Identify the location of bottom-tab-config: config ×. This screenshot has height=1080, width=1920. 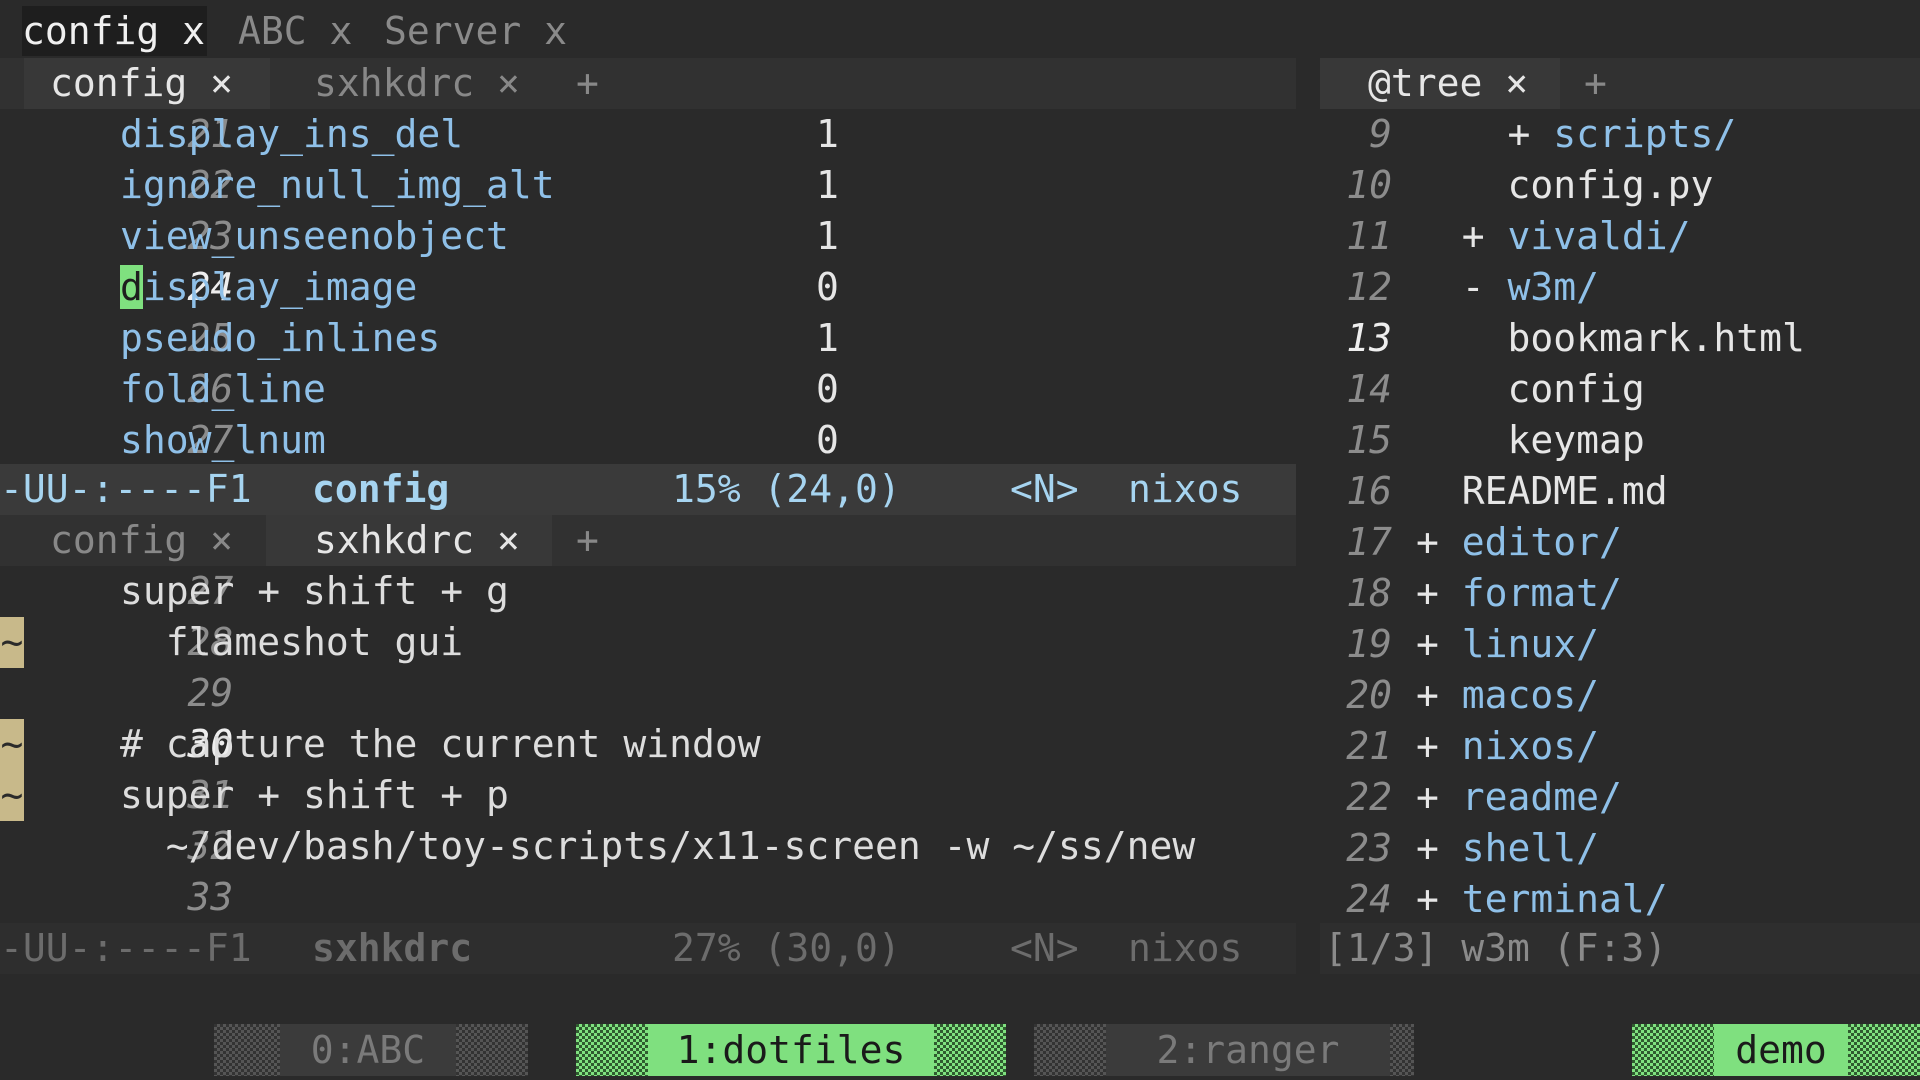
(147, 540).